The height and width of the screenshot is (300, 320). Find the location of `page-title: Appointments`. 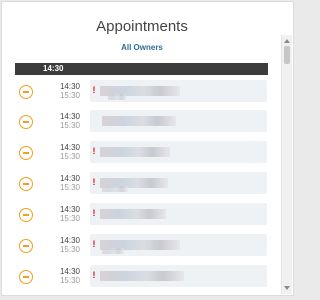

page-title: Appointments is located at coordinates (142, 26).